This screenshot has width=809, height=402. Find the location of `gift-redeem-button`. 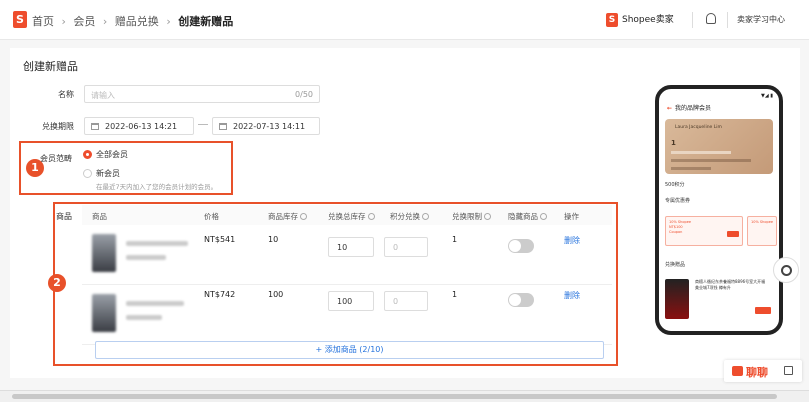

gift-redeem-button is located at coordinates (763, 310).